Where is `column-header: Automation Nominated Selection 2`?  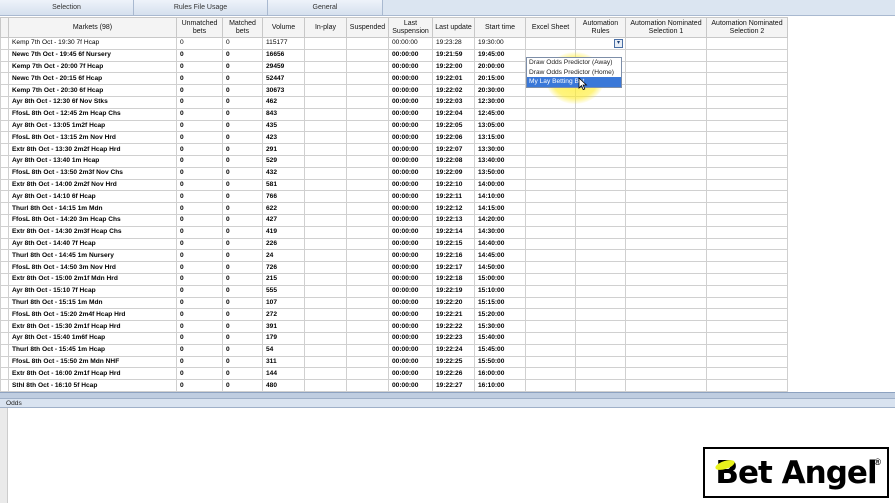 column-header: Automation Nominated Selection 2 is located at coordinates (747, 27).